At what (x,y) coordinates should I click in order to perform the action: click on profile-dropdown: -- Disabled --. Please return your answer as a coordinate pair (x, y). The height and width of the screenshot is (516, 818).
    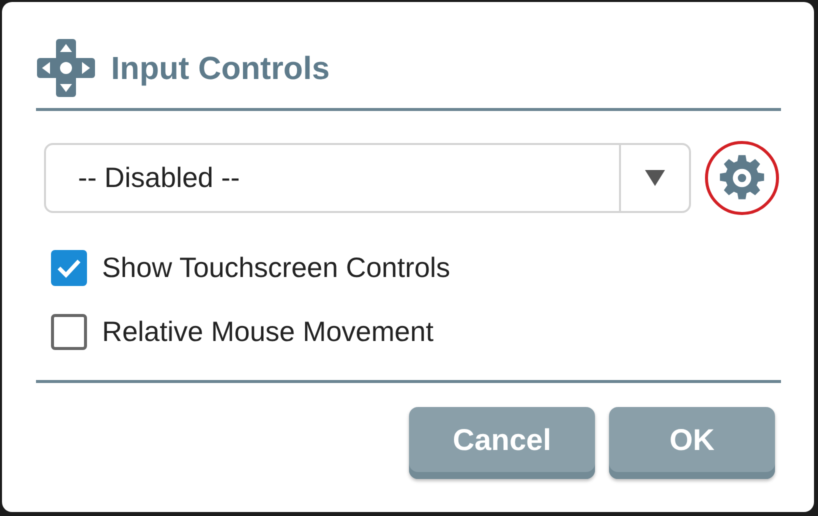
    Looking at the image, I should click on (367, 178).